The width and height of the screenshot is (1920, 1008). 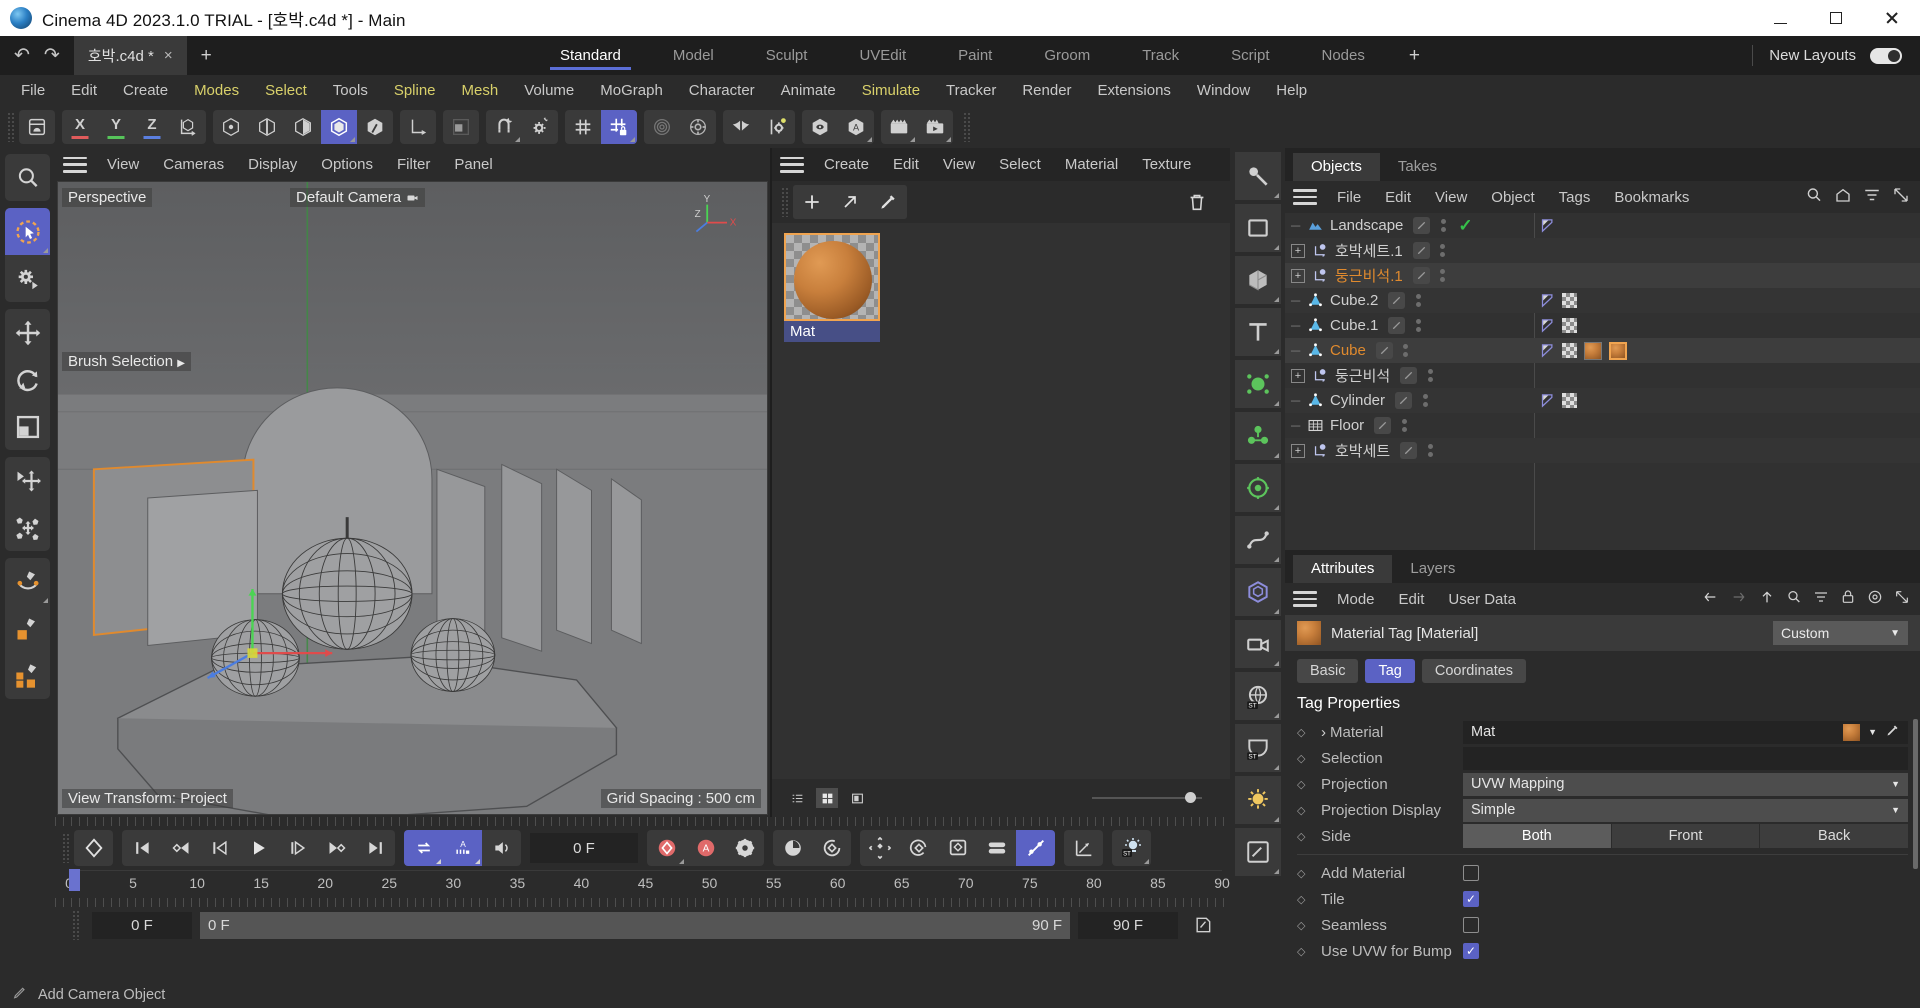 I want to click on menu-item-file: File, so click(x=33, y=90).